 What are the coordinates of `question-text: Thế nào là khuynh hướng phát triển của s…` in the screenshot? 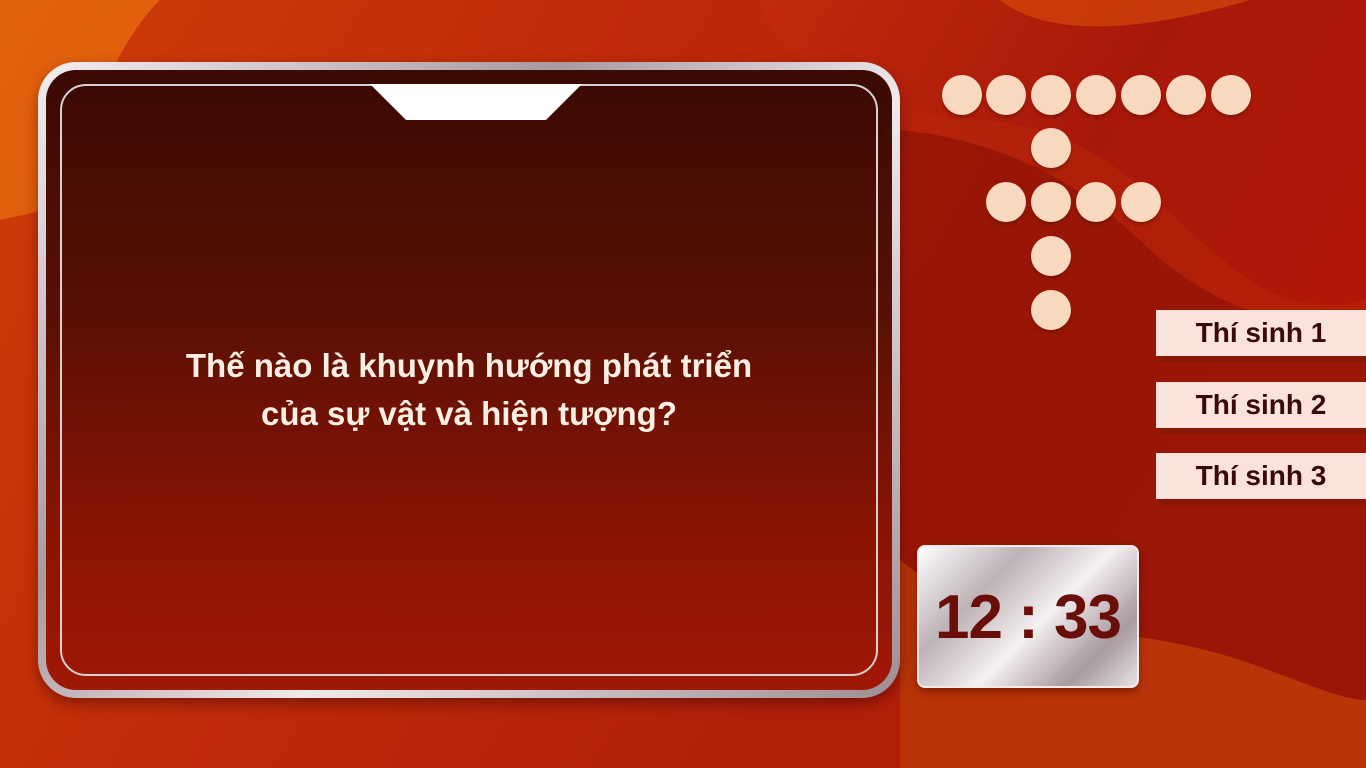 It's located at (469, 390).